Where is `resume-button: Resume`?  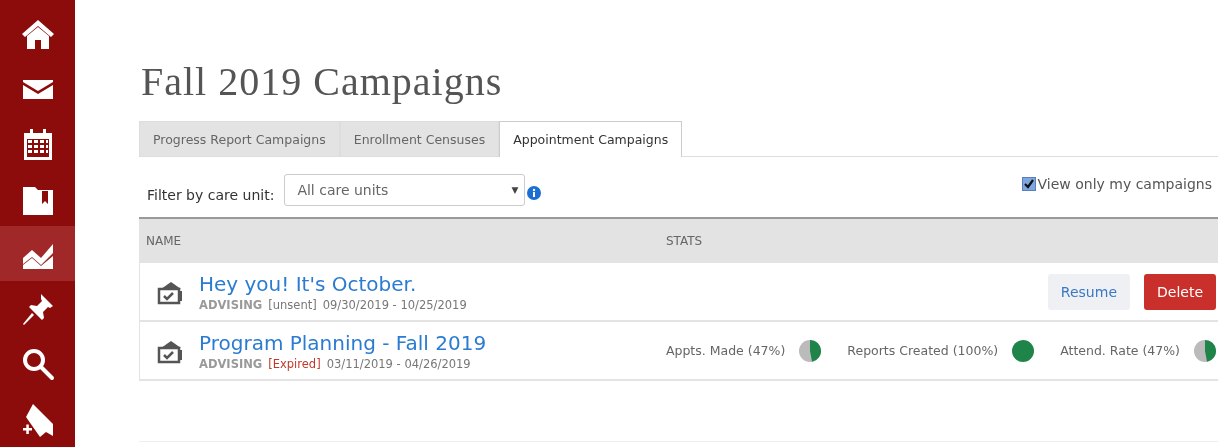 resume-button: Resume is located at coordinates (1088, 291).